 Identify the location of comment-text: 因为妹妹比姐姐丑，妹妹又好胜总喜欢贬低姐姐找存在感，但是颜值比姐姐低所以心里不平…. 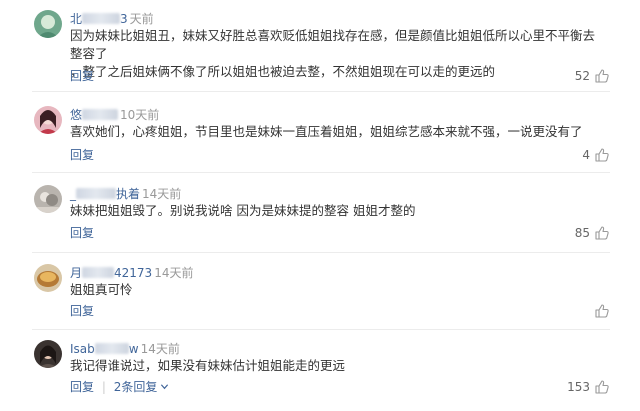
(333, 53).